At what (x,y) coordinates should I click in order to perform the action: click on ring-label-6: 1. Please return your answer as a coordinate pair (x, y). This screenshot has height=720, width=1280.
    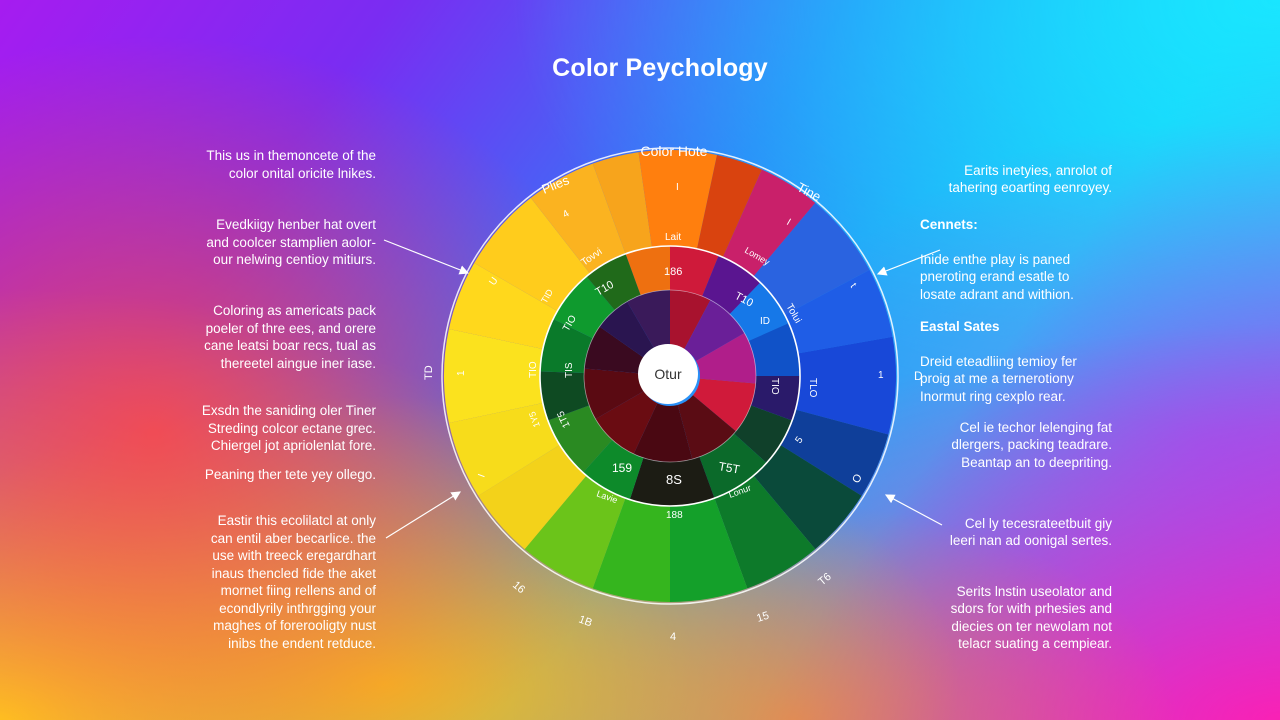
    Looking at the image, I should click on (461, 373).